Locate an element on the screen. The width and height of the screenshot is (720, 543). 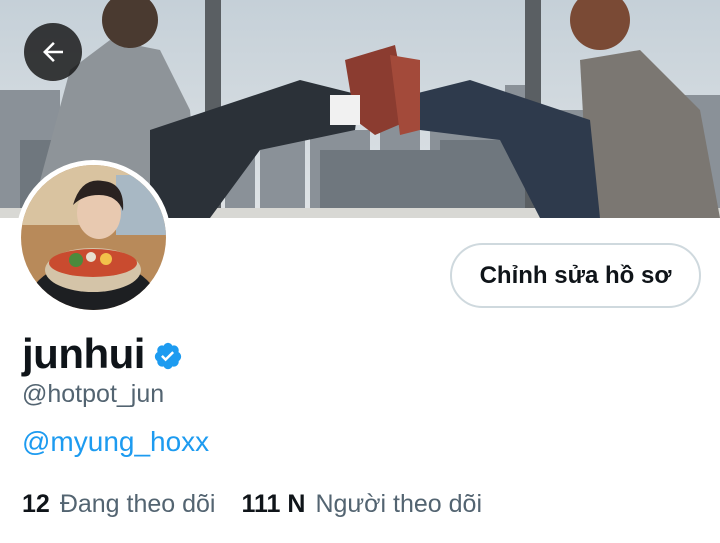
arrow-left-icon is located at coordinates (53, 52).